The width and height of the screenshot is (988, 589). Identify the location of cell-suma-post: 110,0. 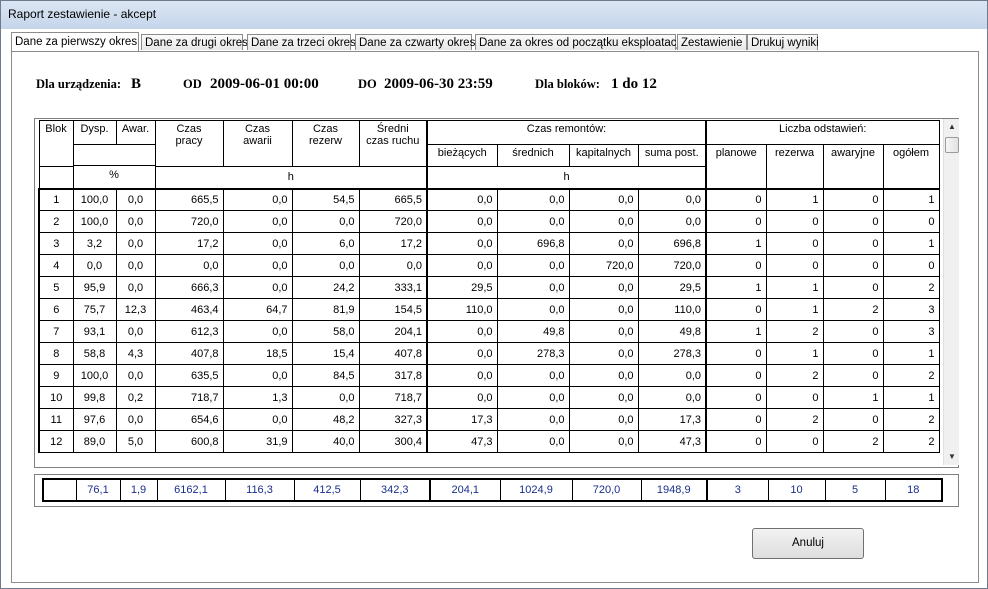
(672, 309).